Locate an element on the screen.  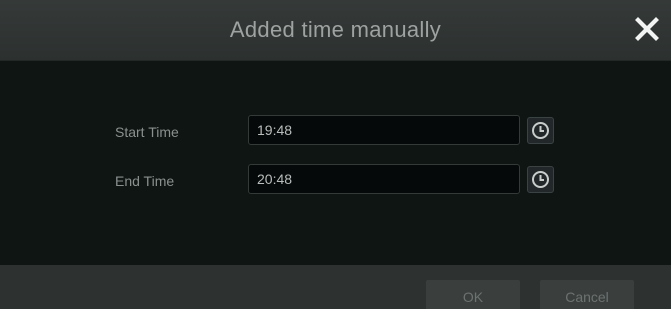
cancel-button: Cancel is located at coordinates (587, 294).